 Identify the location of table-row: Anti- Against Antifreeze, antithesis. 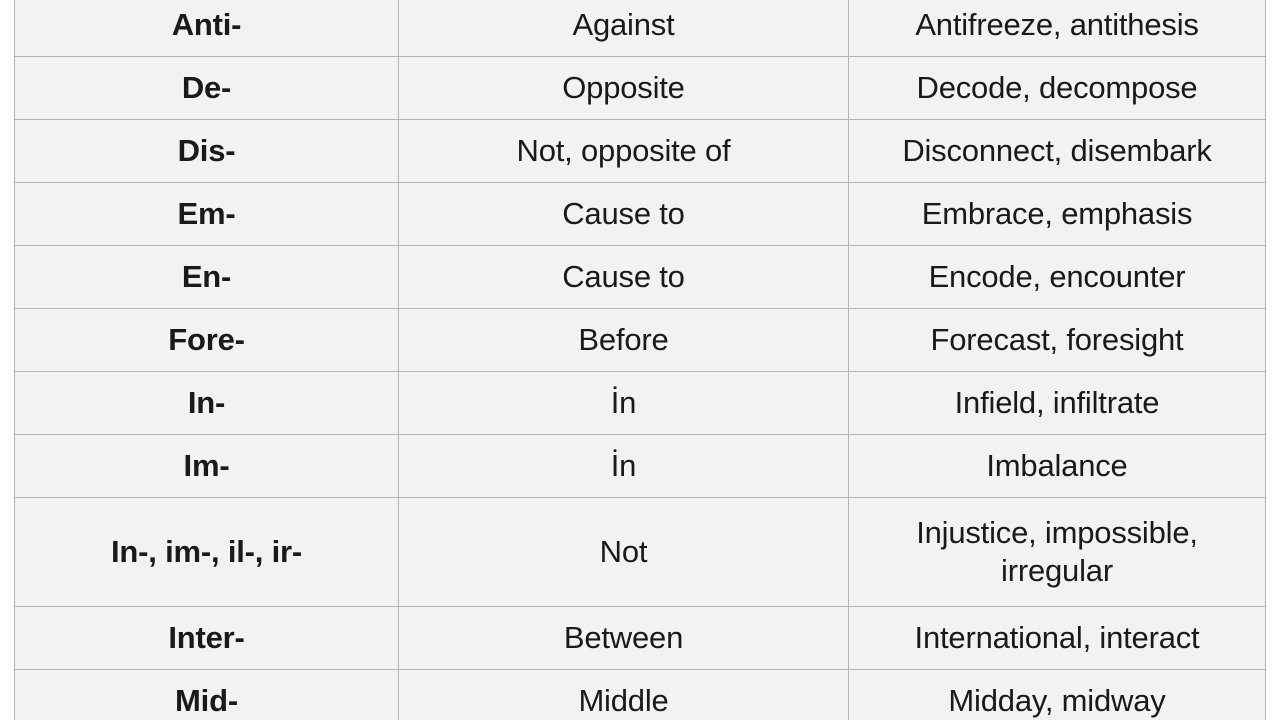
(640, 28).